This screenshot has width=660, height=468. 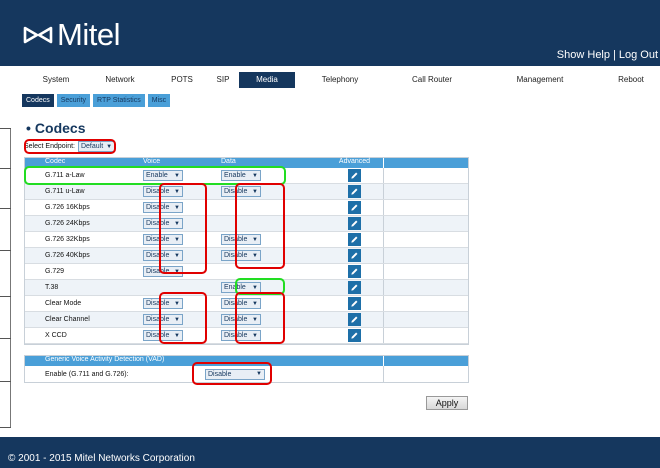 I want to click on codec-name: X CCD, so click(x=56, y=335).